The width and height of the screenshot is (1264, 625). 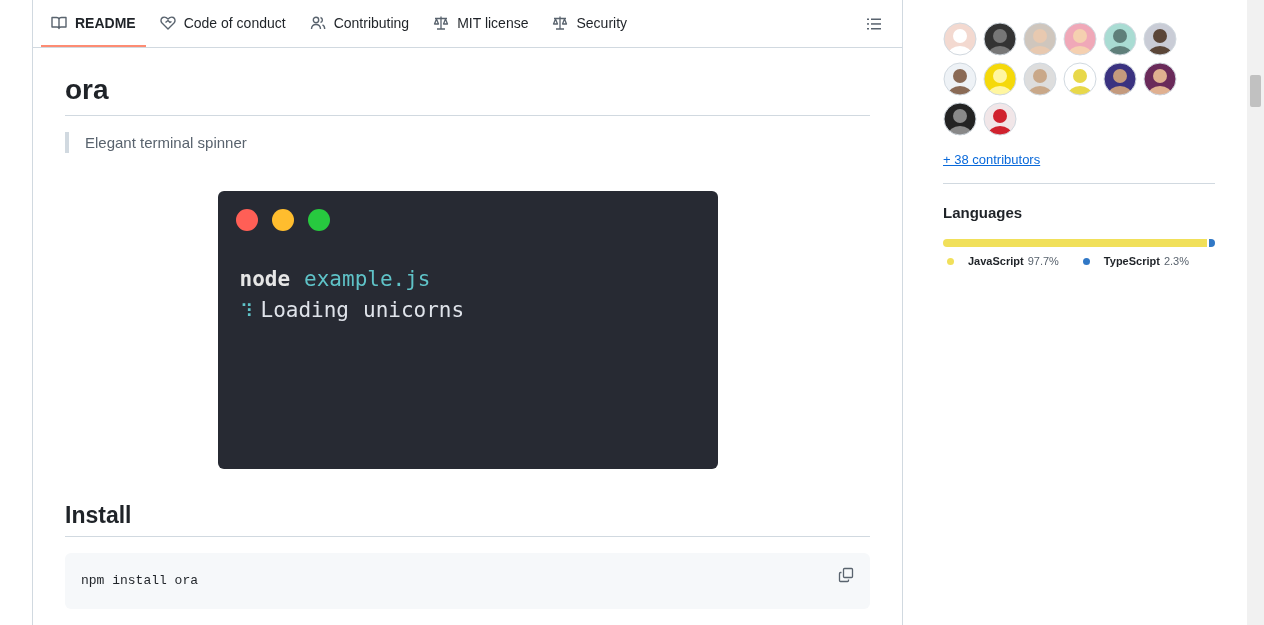 I want to click on contributors-link: + 38 contributors, so click(x=992, y=159).